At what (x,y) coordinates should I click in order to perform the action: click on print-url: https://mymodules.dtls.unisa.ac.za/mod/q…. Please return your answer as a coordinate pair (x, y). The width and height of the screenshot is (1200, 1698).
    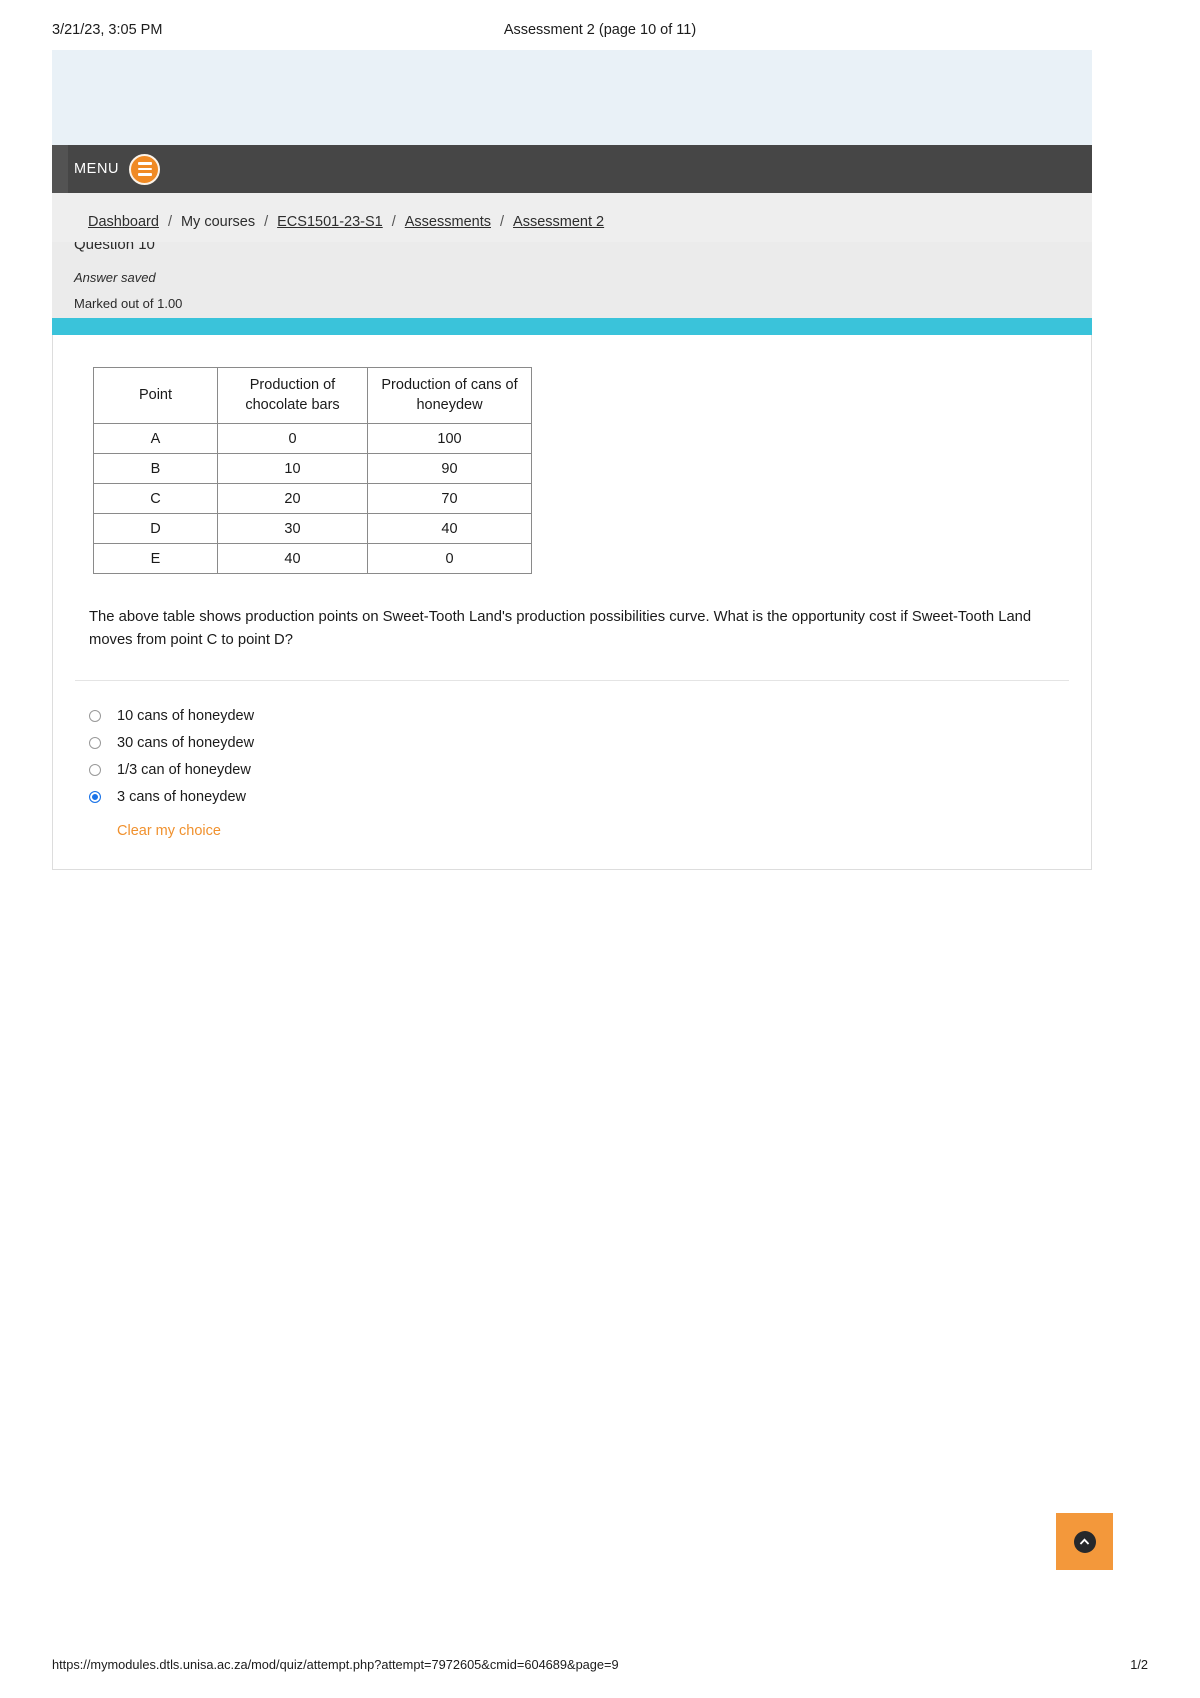
    Looking at the image, I should click on (335, 1664).